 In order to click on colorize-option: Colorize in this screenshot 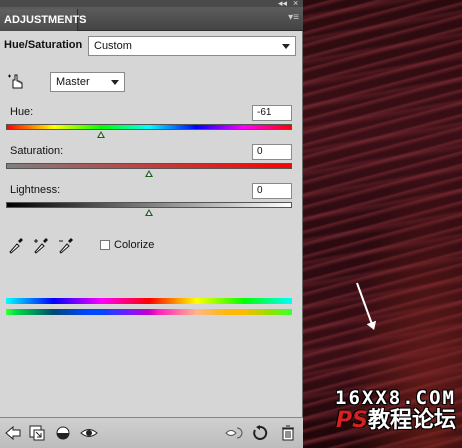, I will do `click(127, 245)`.